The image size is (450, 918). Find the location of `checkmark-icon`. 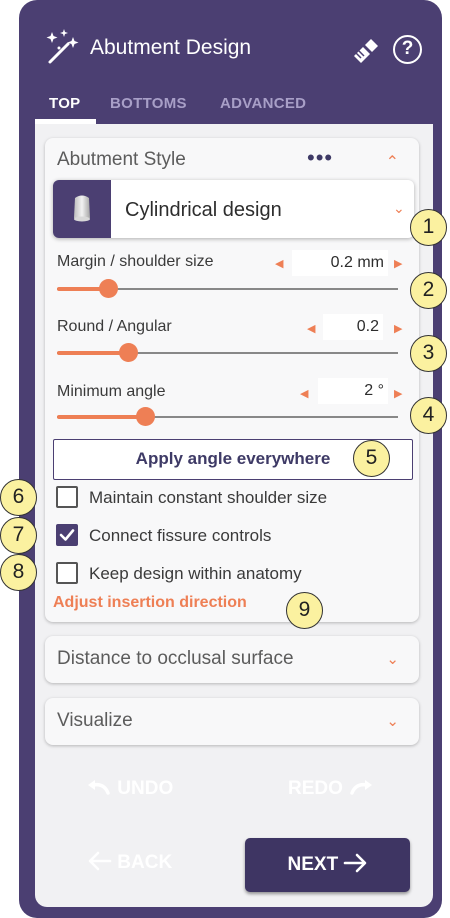

checkmark-icon is located at coordinates (67, 535).